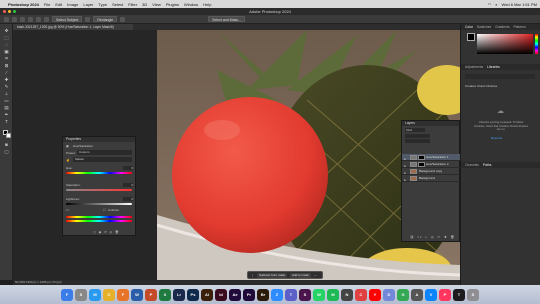 This screenshot has width=540, height=304. Describe the element at coordinates (431, 157) in the screenshot. I see `layer-row: ● Hue/Saturation 1` at that location.